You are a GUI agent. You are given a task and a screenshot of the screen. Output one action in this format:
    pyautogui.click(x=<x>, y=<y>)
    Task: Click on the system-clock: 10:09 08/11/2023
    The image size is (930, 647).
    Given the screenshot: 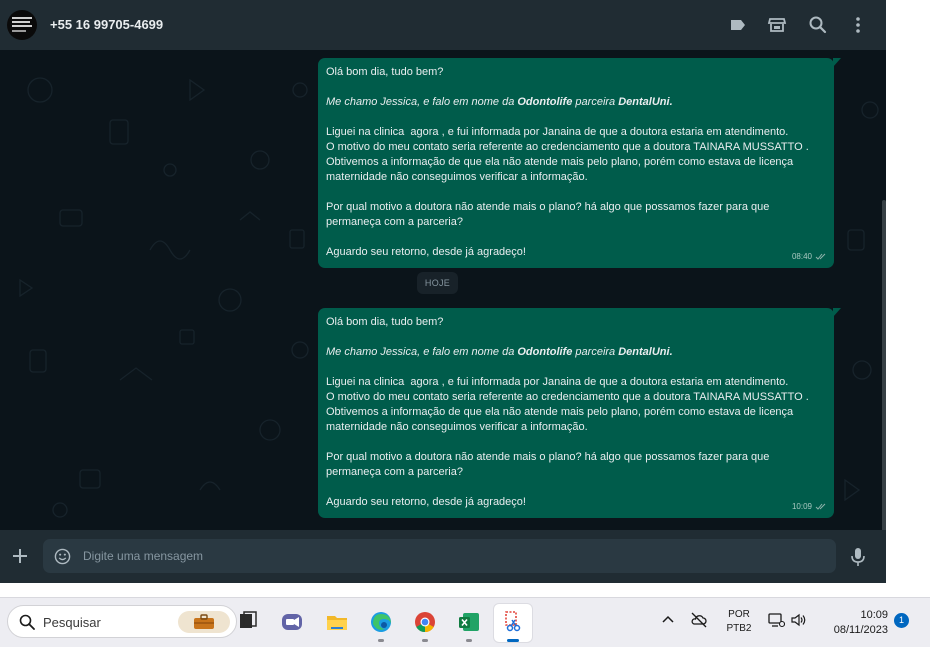 What is the action you would take?
    pyautogui.click(x=853, y=623)
    